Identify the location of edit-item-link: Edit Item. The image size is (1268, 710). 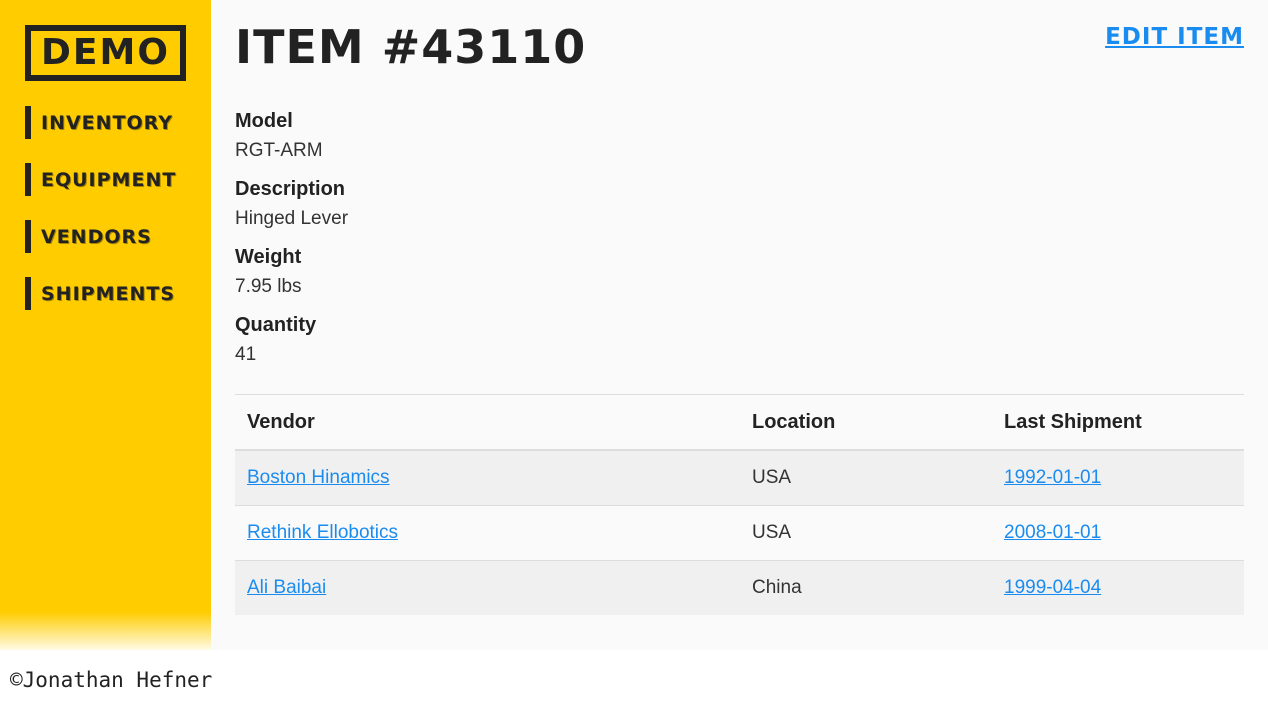
(1174, 37).